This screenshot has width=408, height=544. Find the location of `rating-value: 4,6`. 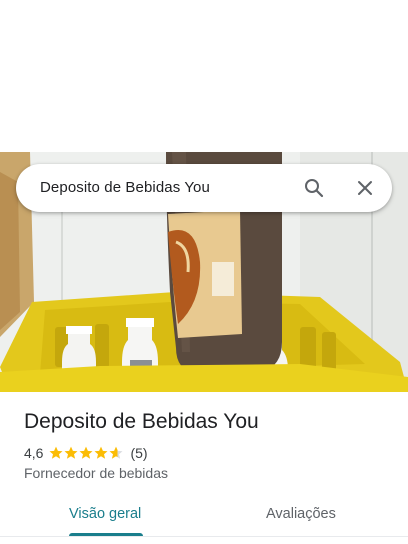

rating-value: 4,6 is located at coordinates (34, 453).